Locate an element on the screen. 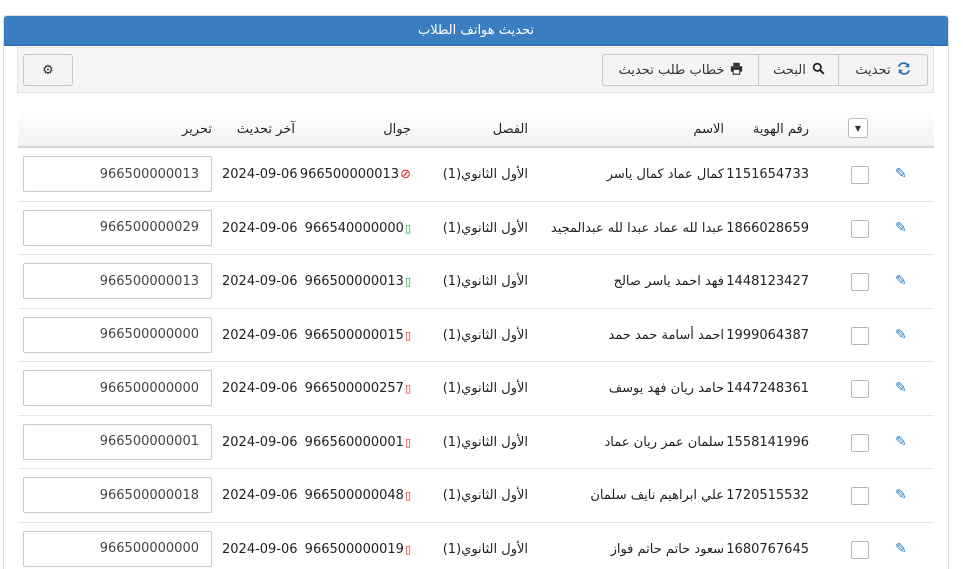 Image resolution: width=963 pixels, height=569 pixels. toolbar: ⚙ خطاب طلب تحديث البحث تحديث is located at coordinates (475, 70).